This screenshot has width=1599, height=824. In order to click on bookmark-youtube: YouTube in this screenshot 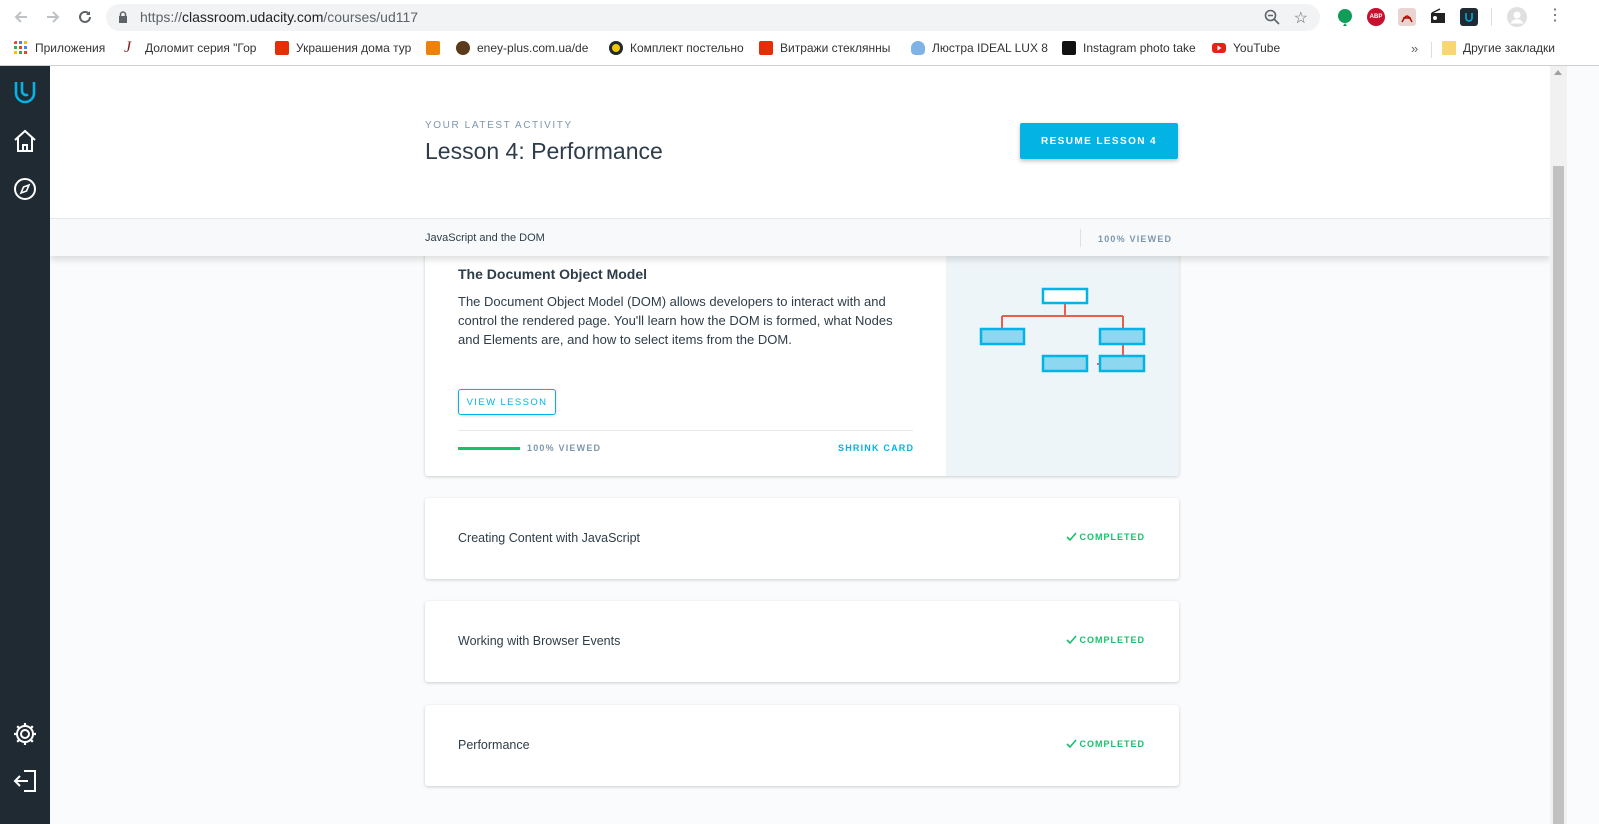, I will do `click(1252, 48)`.